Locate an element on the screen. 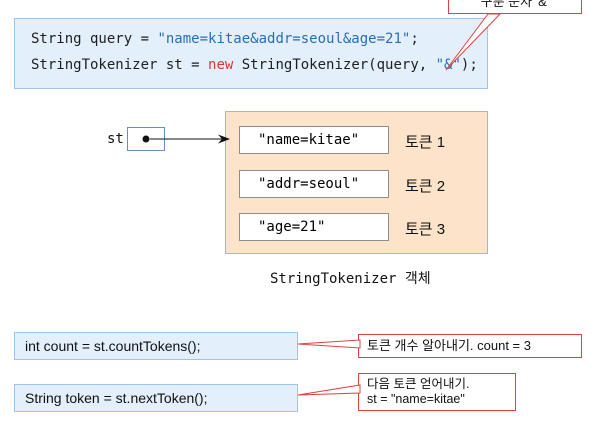 Image resolution: width=614 pixels, height=430 pixels. delimiter-pointer is located at coordinates (473, 42).